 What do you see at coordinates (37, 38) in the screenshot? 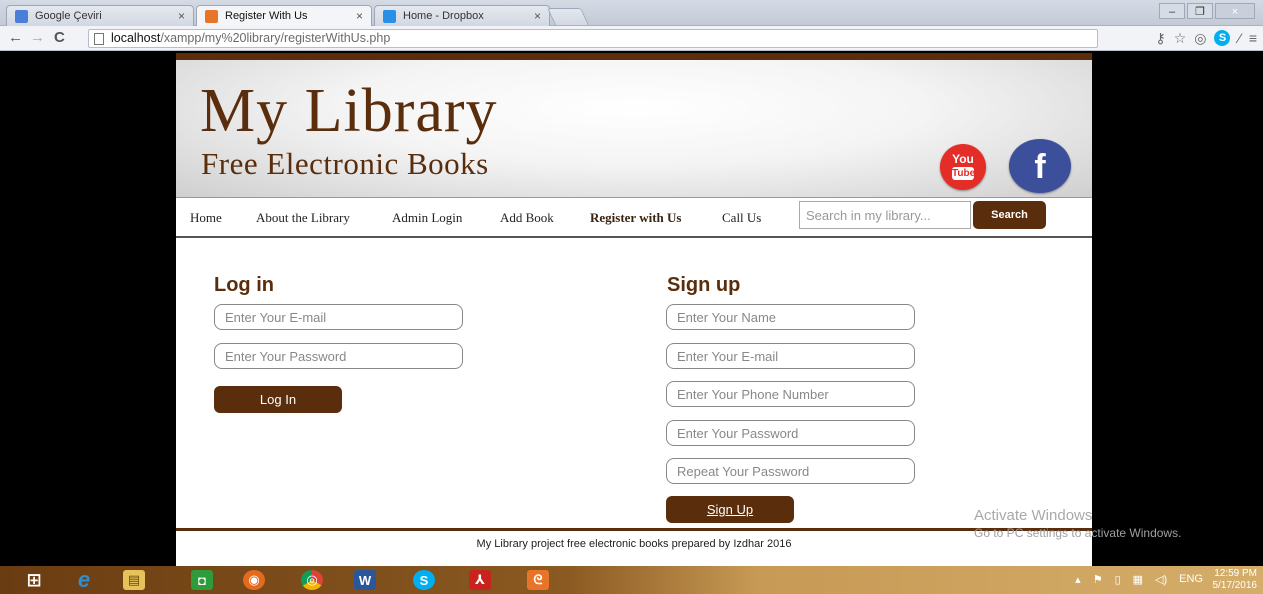
I see `forward-arrow-icon: →` at bounding box center [37, 38].